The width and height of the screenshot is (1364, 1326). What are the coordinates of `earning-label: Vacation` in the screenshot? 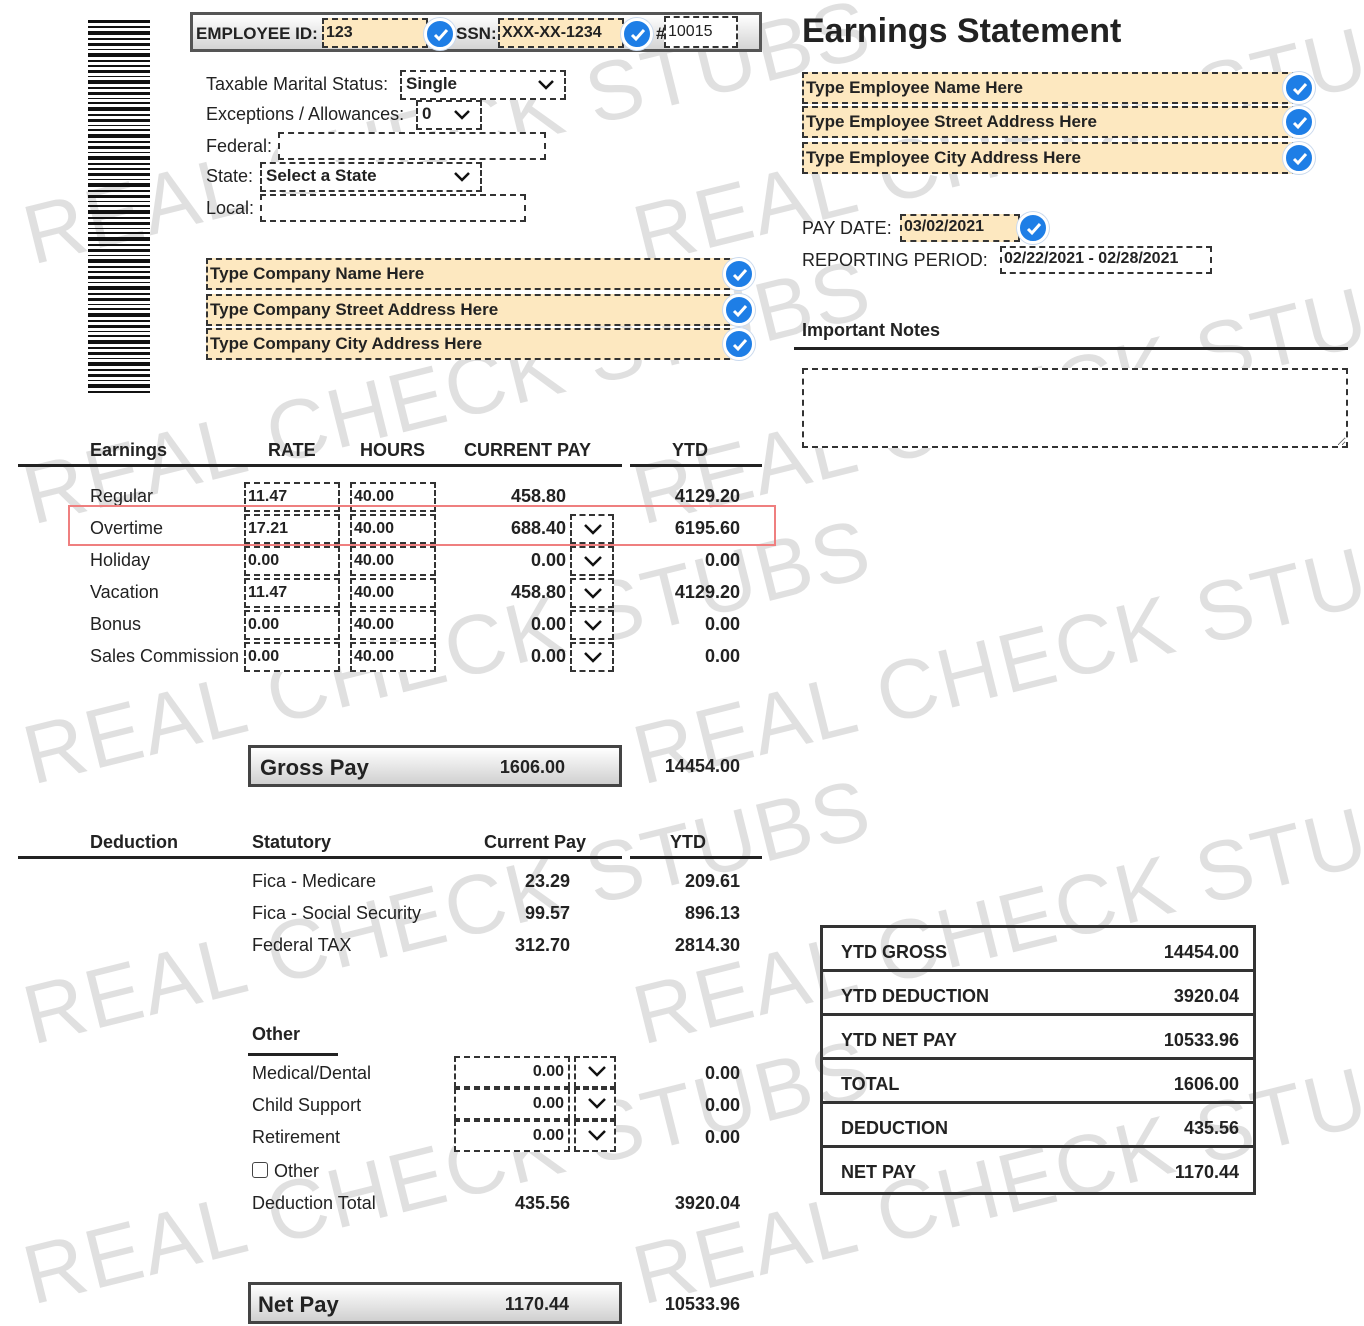 It's located at (124, 592).